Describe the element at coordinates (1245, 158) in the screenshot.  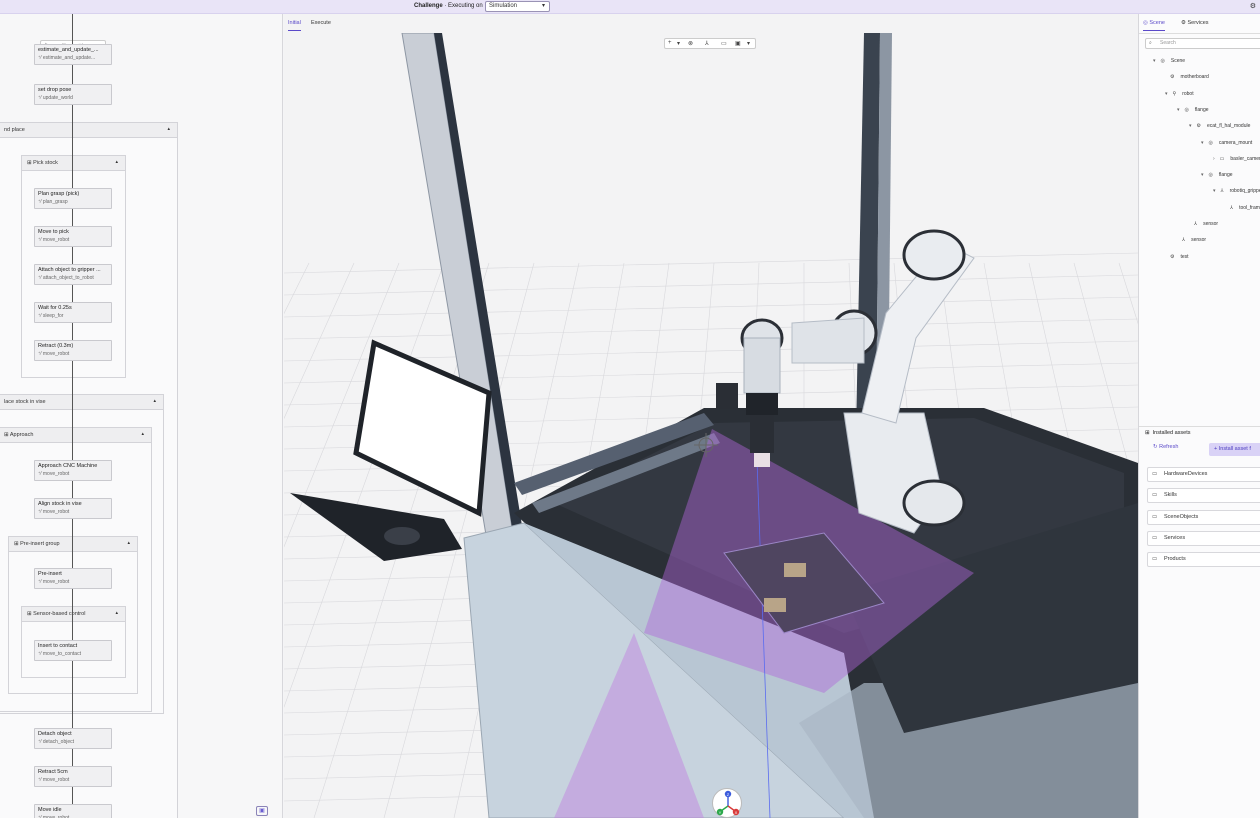
I see `tree-item-label: basler_camera` at that location.